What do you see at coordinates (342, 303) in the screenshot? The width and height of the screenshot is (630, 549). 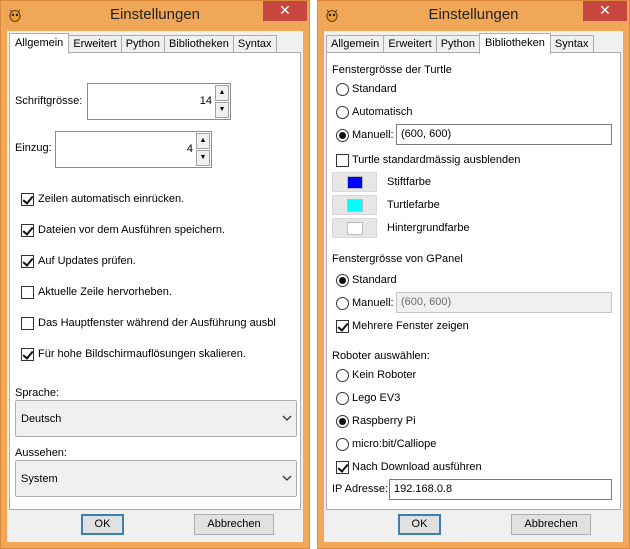 I see `gpanel-manual-radio` at bounding box center [342, 303].